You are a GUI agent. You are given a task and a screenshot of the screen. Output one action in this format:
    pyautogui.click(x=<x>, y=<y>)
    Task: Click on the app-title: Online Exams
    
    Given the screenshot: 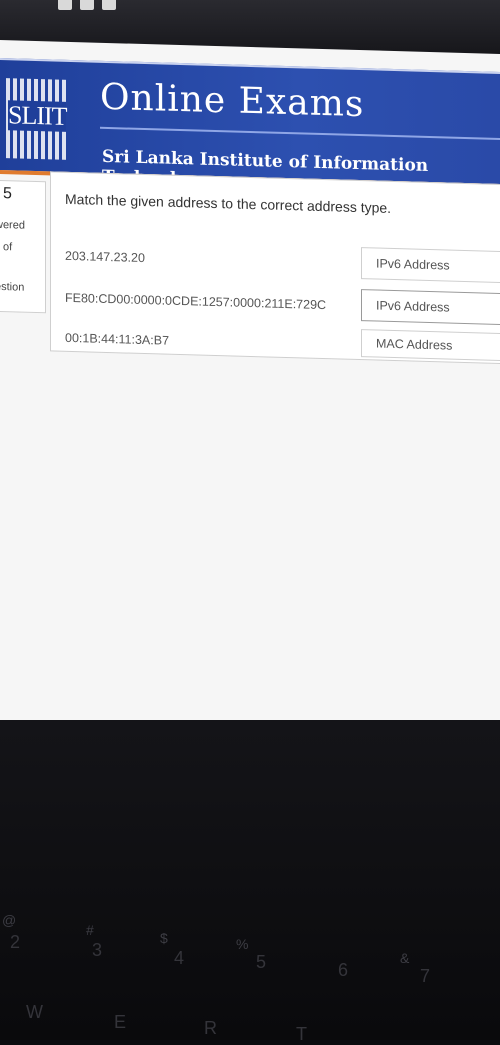 What is the action you would take?
    pyautogui.click(x=232, y=101)
    